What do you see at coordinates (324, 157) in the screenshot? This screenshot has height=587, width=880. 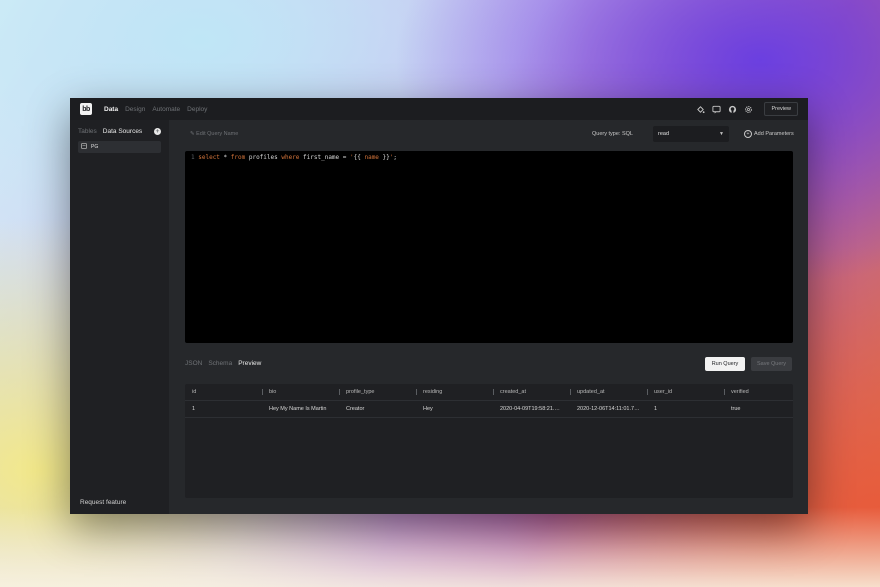 I see `code-condition: first_name =` at bounding box center [324, 157].